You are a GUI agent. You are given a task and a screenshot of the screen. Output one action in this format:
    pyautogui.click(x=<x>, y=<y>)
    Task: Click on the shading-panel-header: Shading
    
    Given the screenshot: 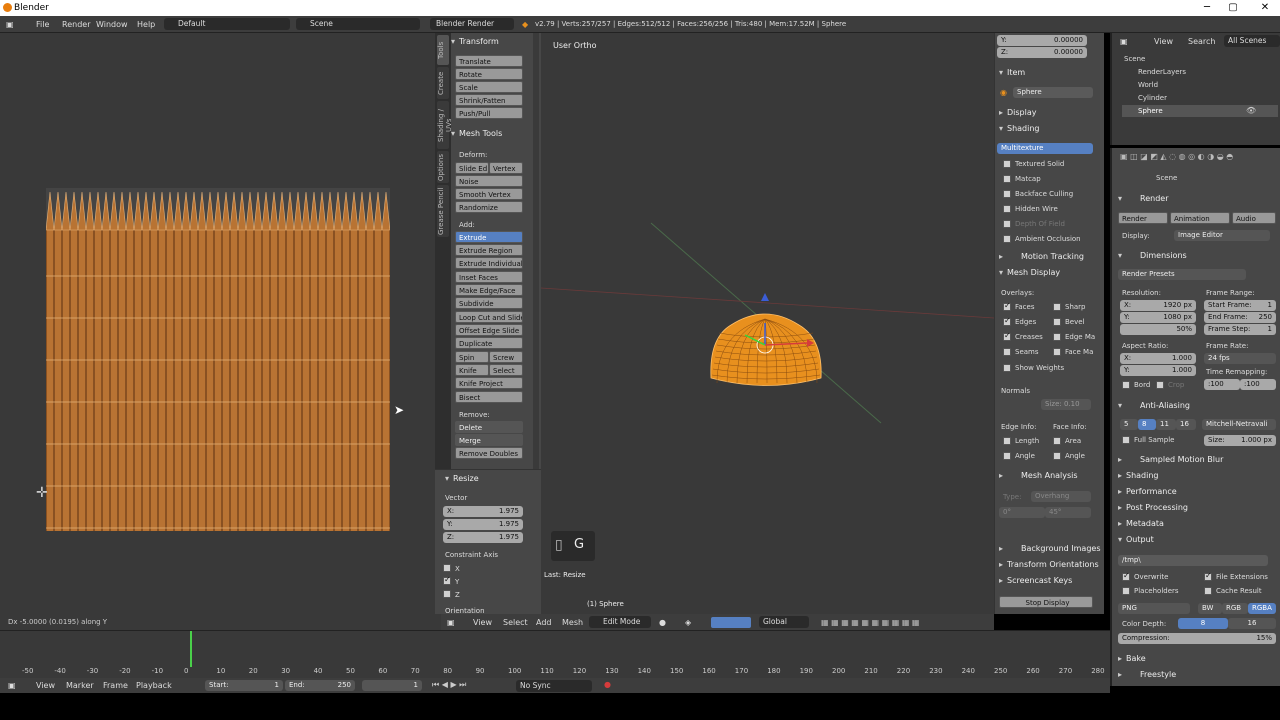 What is the action you would take?
    pyautogui.click(x=1019, y=128)
    